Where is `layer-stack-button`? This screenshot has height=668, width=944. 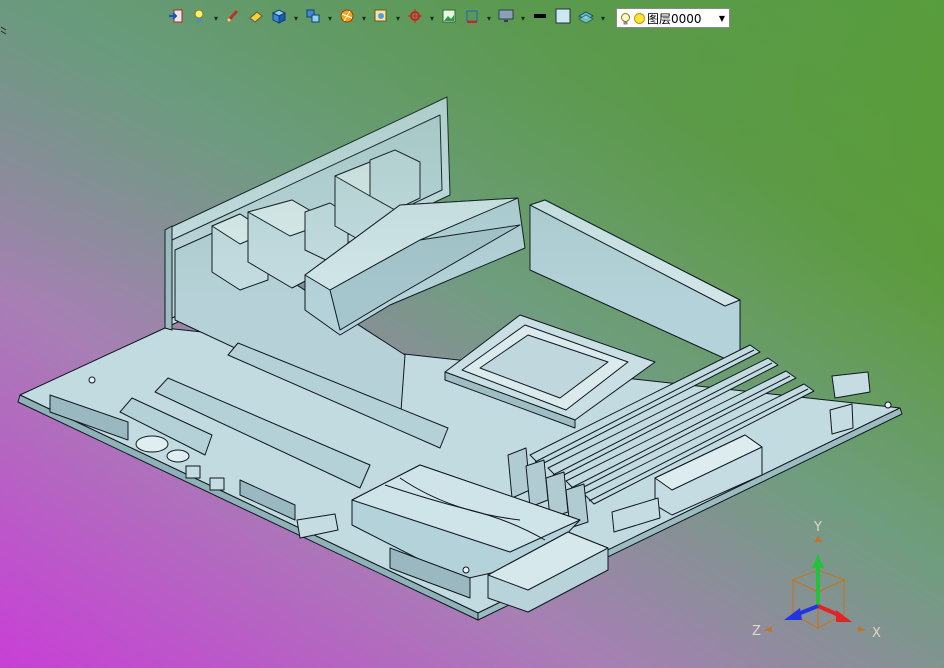 layer-stack-button is located at coordinates (586, 18).